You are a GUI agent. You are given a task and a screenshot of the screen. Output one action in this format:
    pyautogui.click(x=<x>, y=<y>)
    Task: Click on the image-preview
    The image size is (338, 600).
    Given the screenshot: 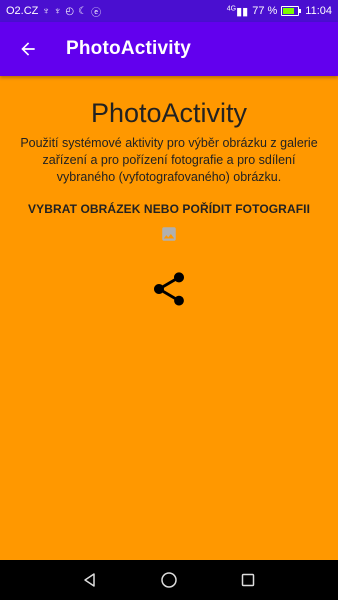 What is the action you would take?
    pyautogui.click(x=169, y=234)
    